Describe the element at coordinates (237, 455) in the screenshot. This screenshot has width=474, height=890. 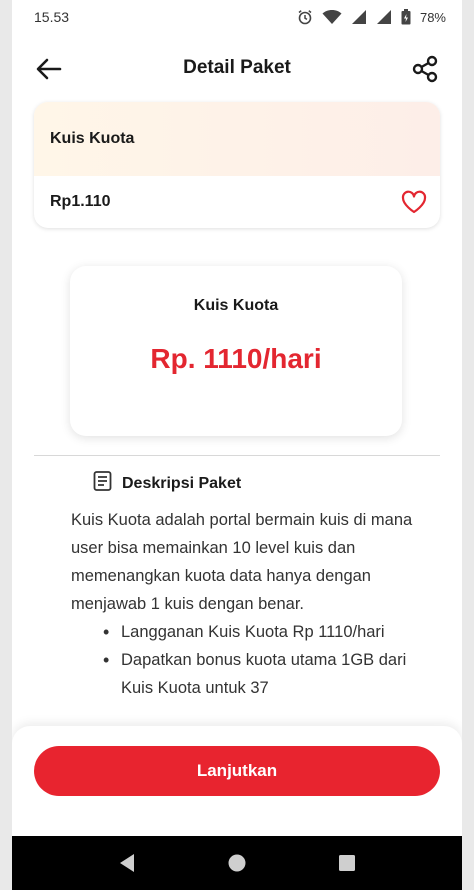
I see `divider` at that location.